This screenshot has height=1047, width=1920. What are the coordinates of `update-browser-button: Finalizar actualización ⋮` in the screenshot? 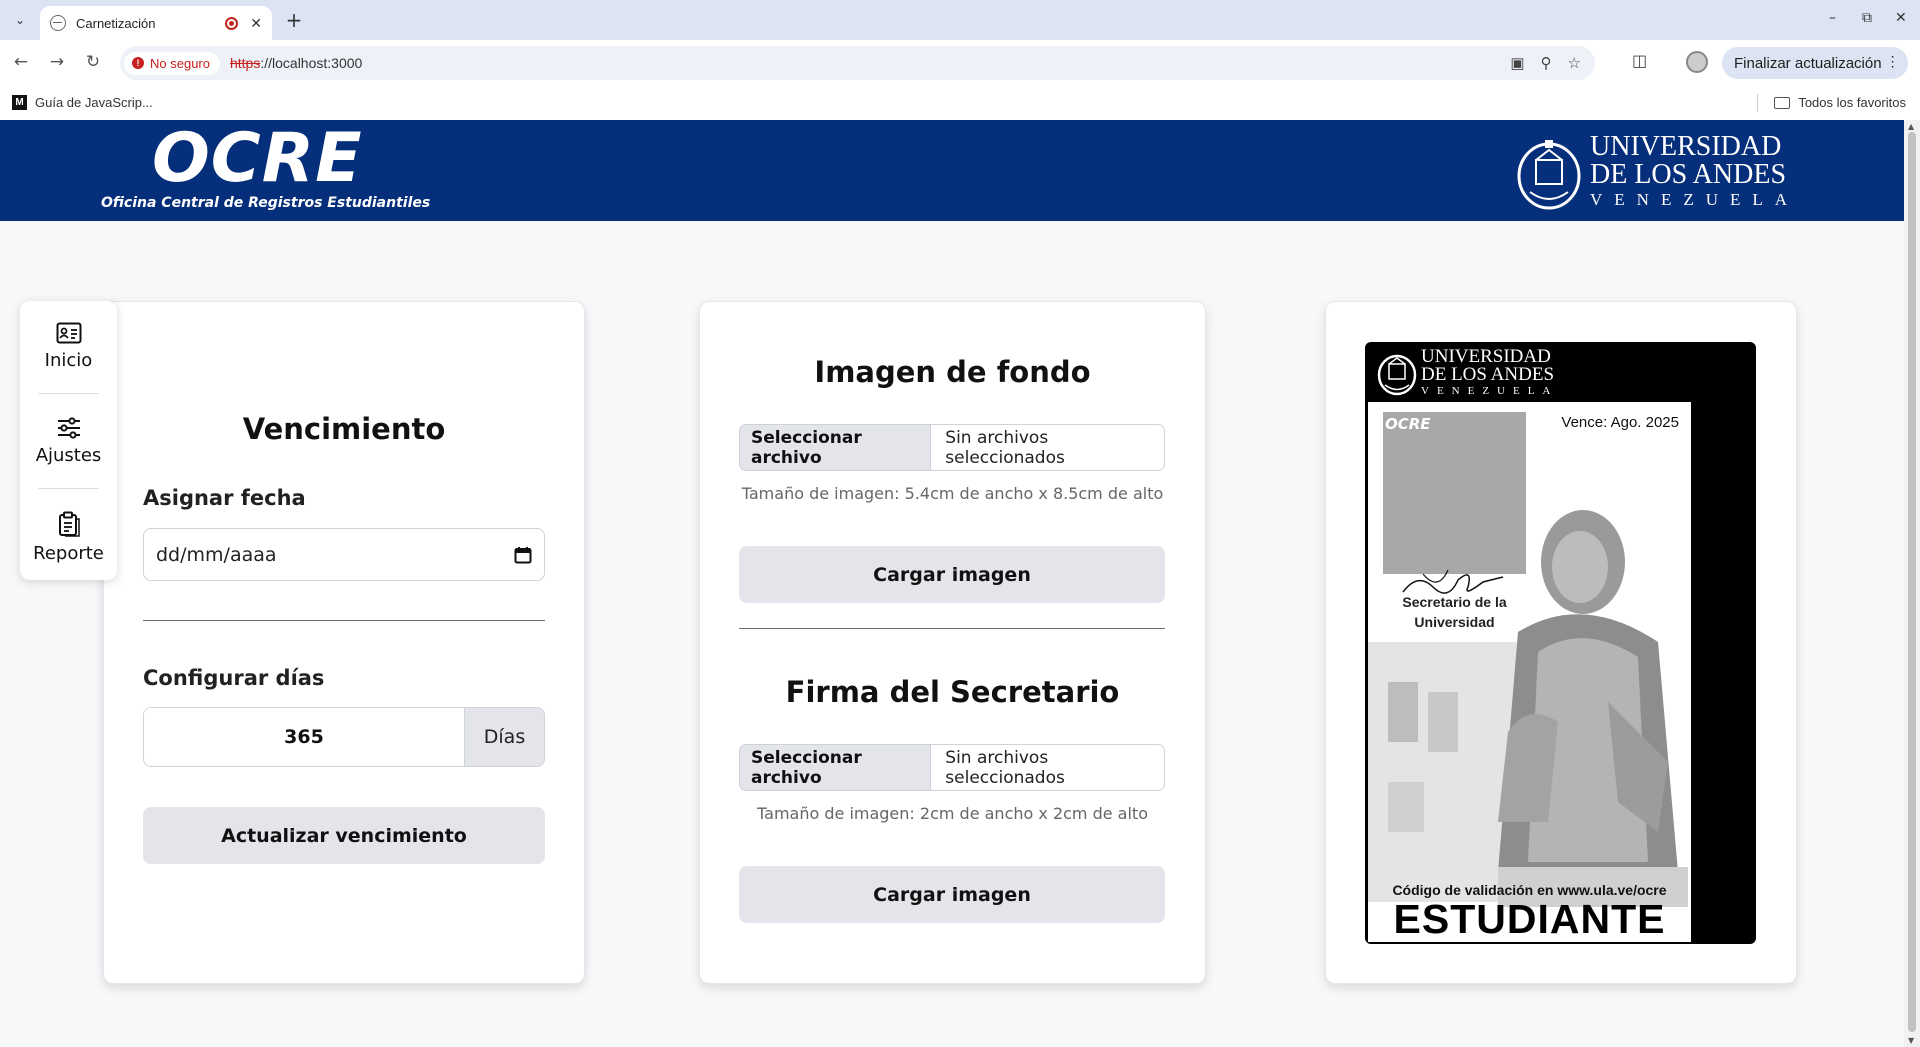 It's located at (1815, 63).